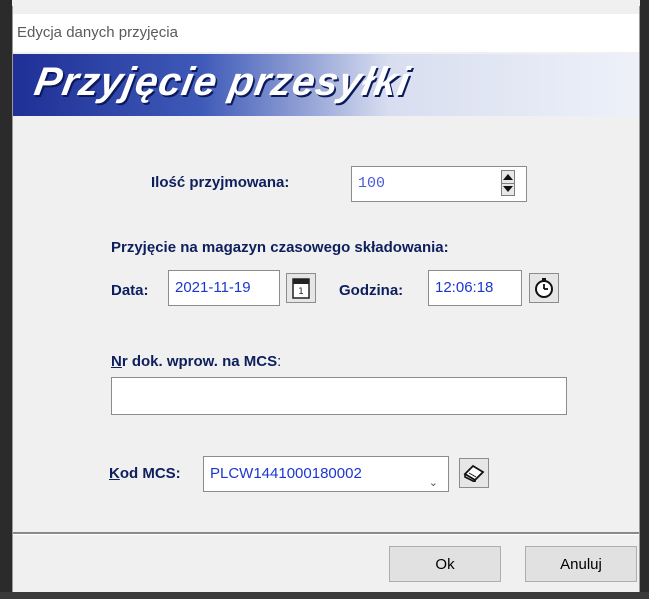  I want to click on mcs-select: PLCW1441000180002 ⌄, so click(326, 474).